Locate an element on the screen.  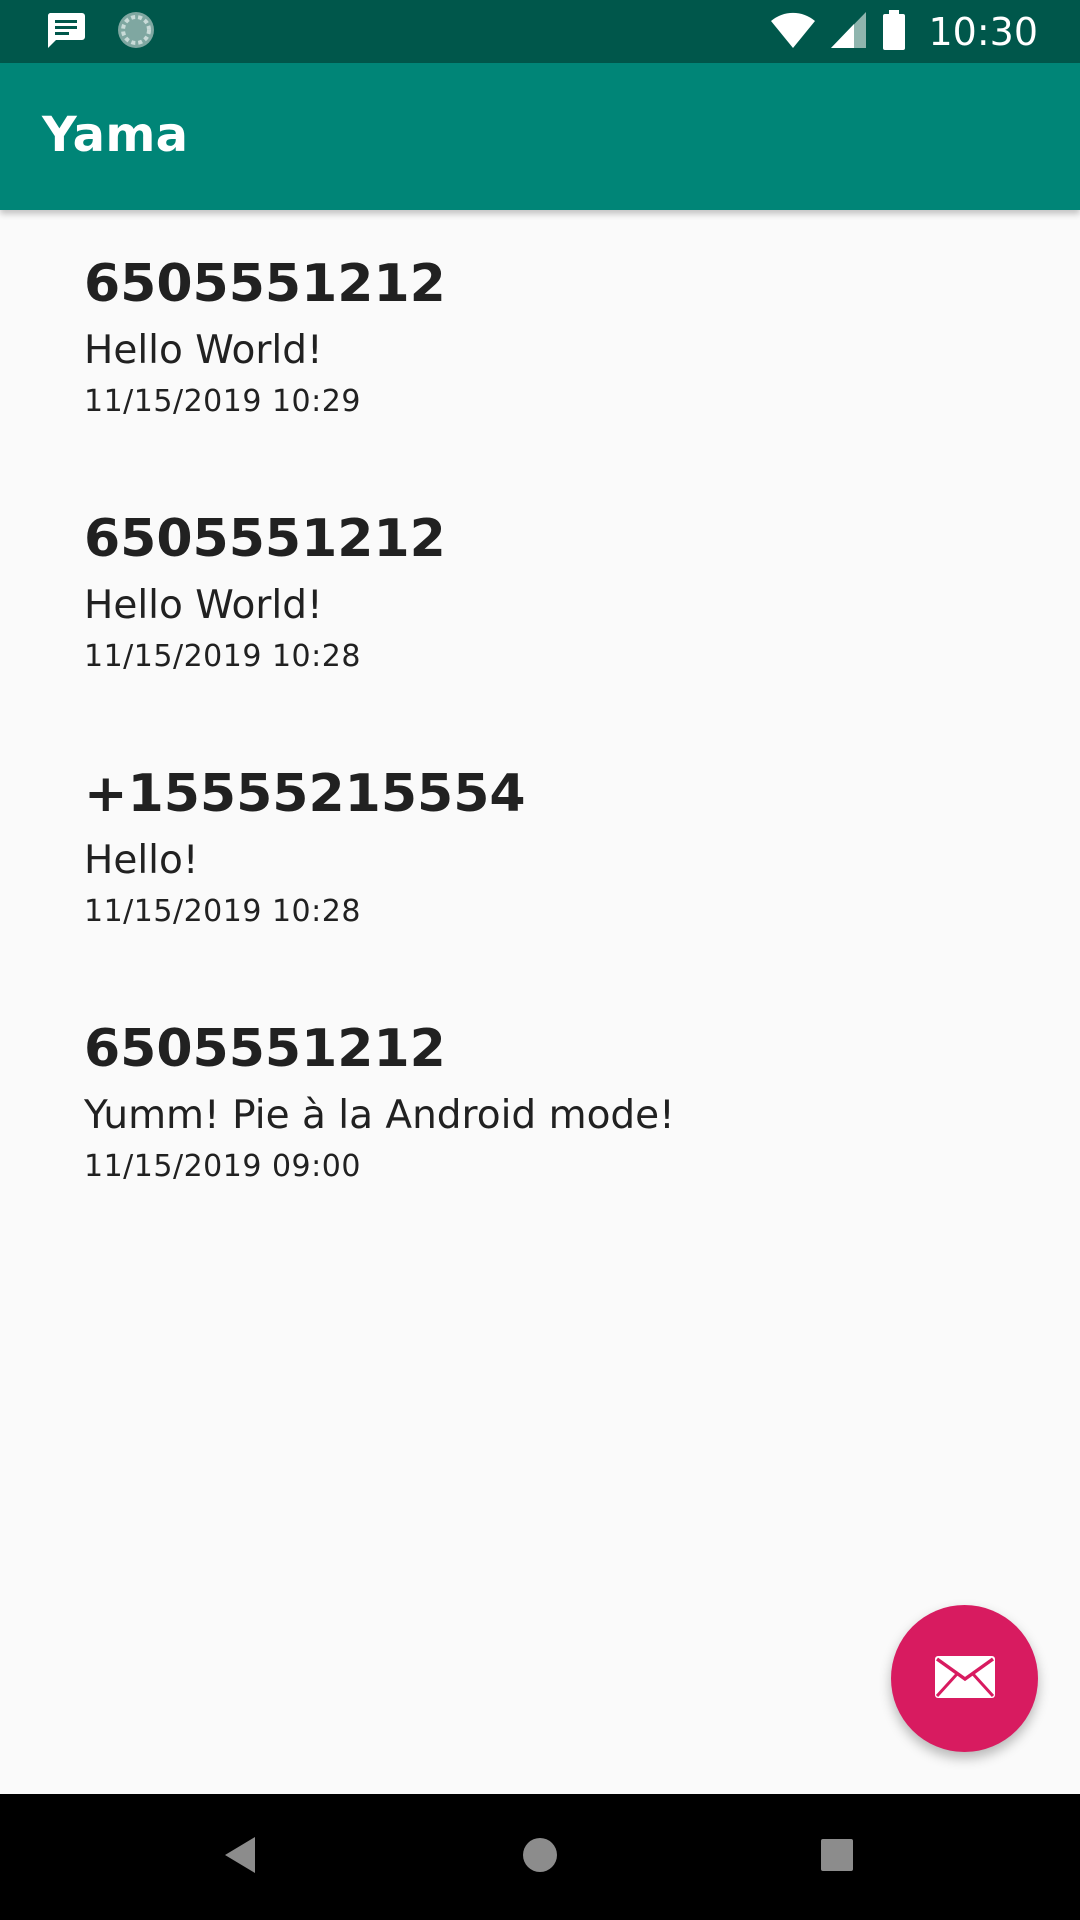
navigation-bar is located at coordinates (540, 1857).